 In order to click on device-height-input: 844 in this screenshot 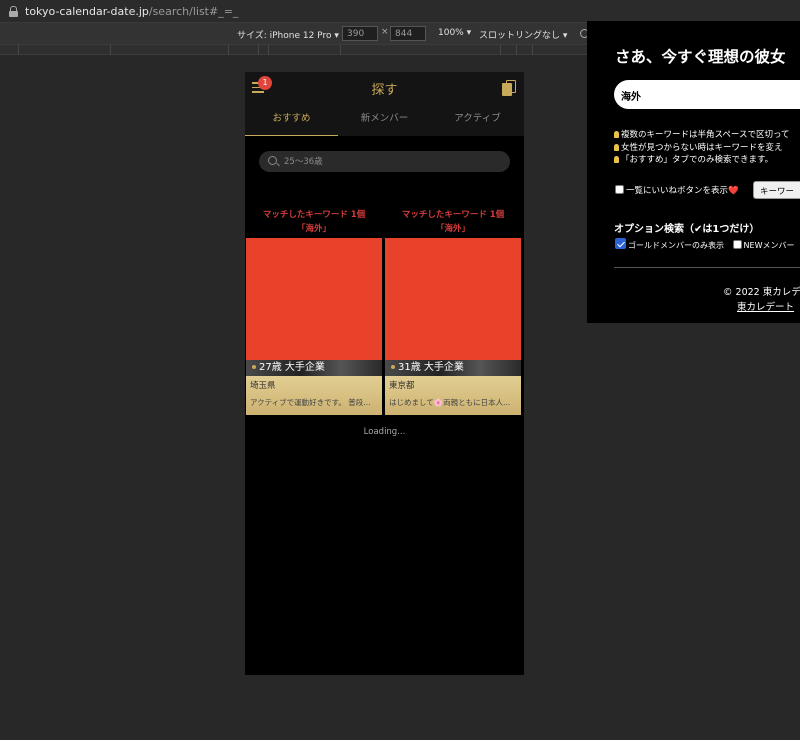, I will do `click(408, 33)`.